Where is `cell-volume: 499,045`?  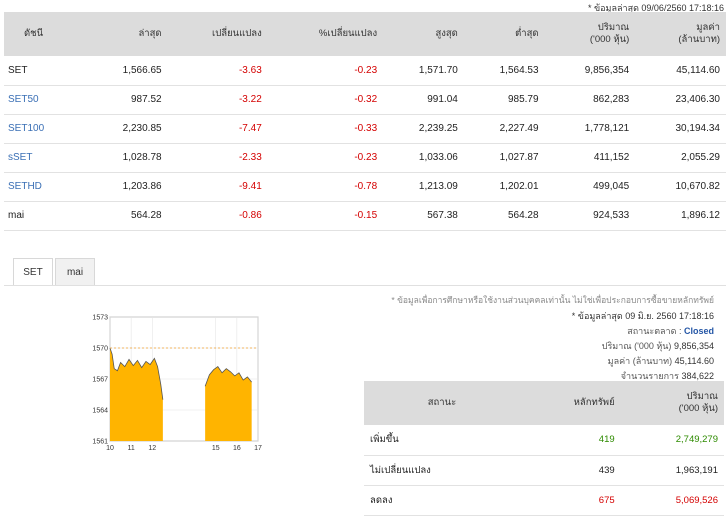
cell-volume: 499,045 is located at coordinates (590, 187).